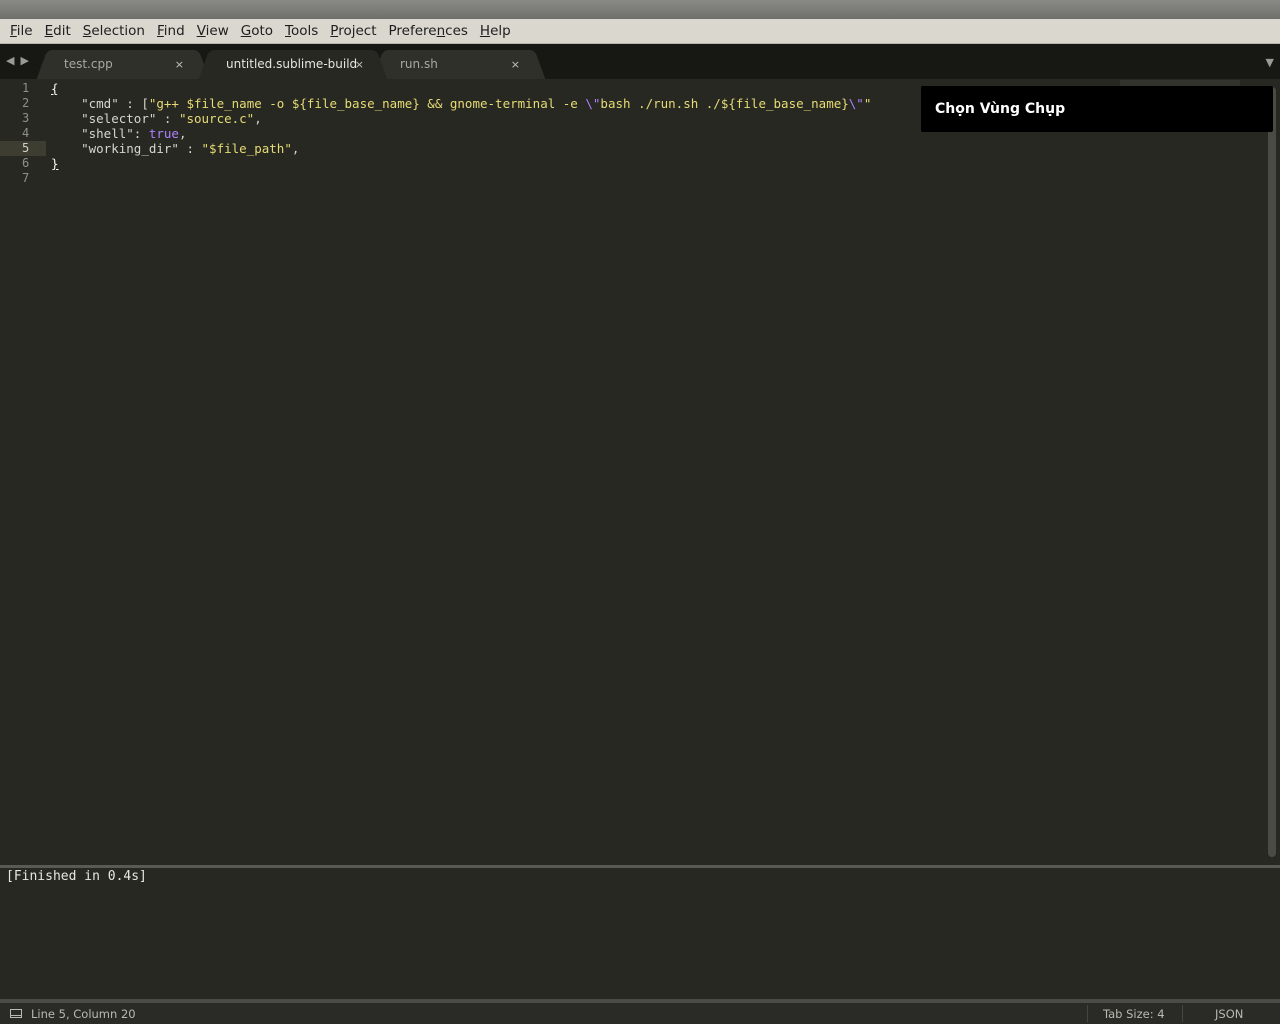 This screenshot has width=1280, height=1024. Describe the element at coordinates (428, 31) in the screenshot. I see `menu-preferences: Preferences` at that location.